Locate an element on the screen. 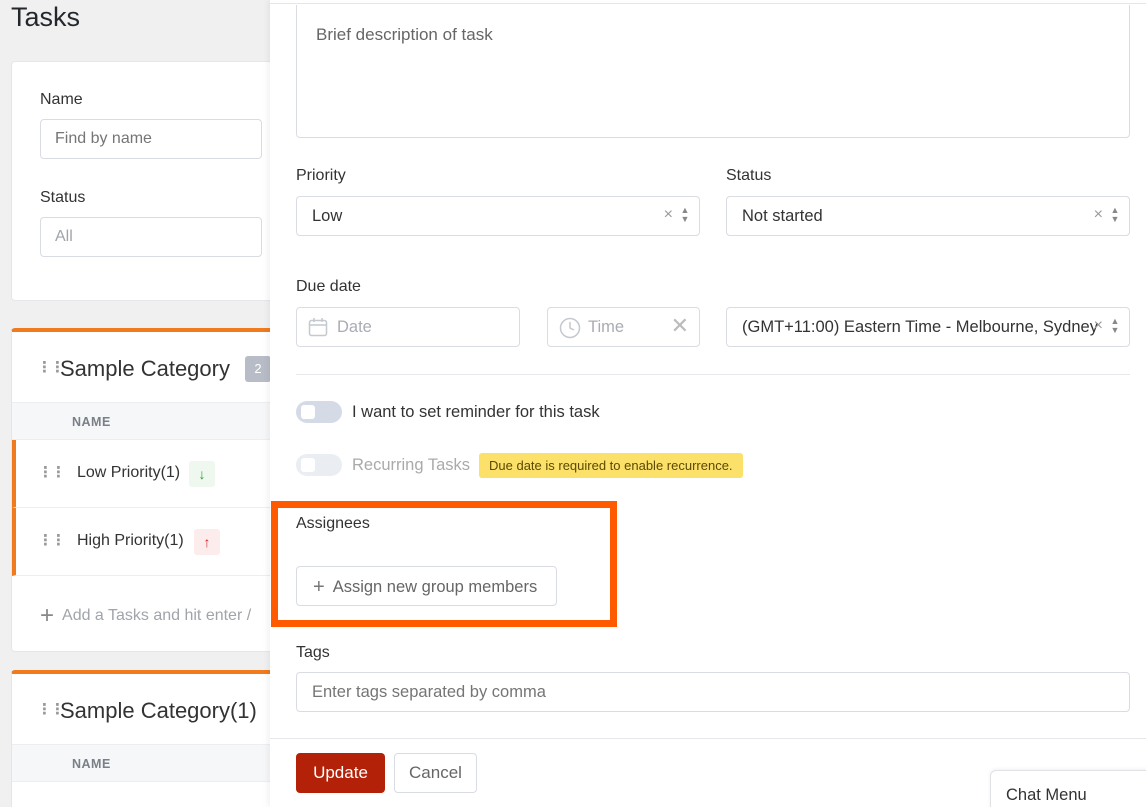 The height and width of the screenshot is (807, 1146). divider is located at coordinates (713, 374).